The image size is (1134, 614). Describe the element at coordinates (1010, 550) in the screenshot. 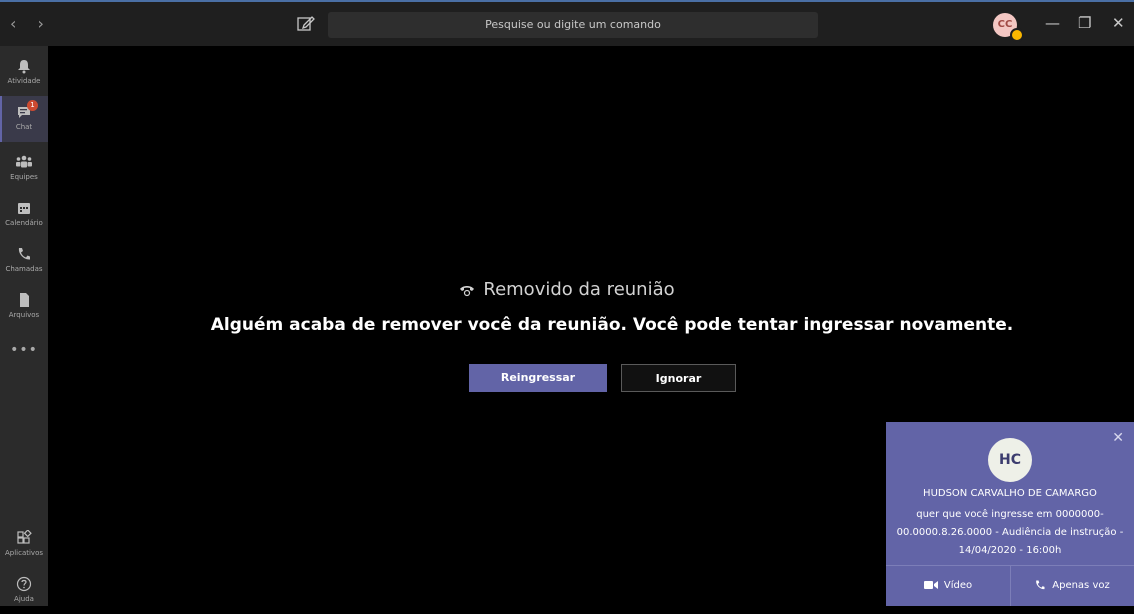

I see `invite-line: 14/04/2020 - 16:00h` at that location.